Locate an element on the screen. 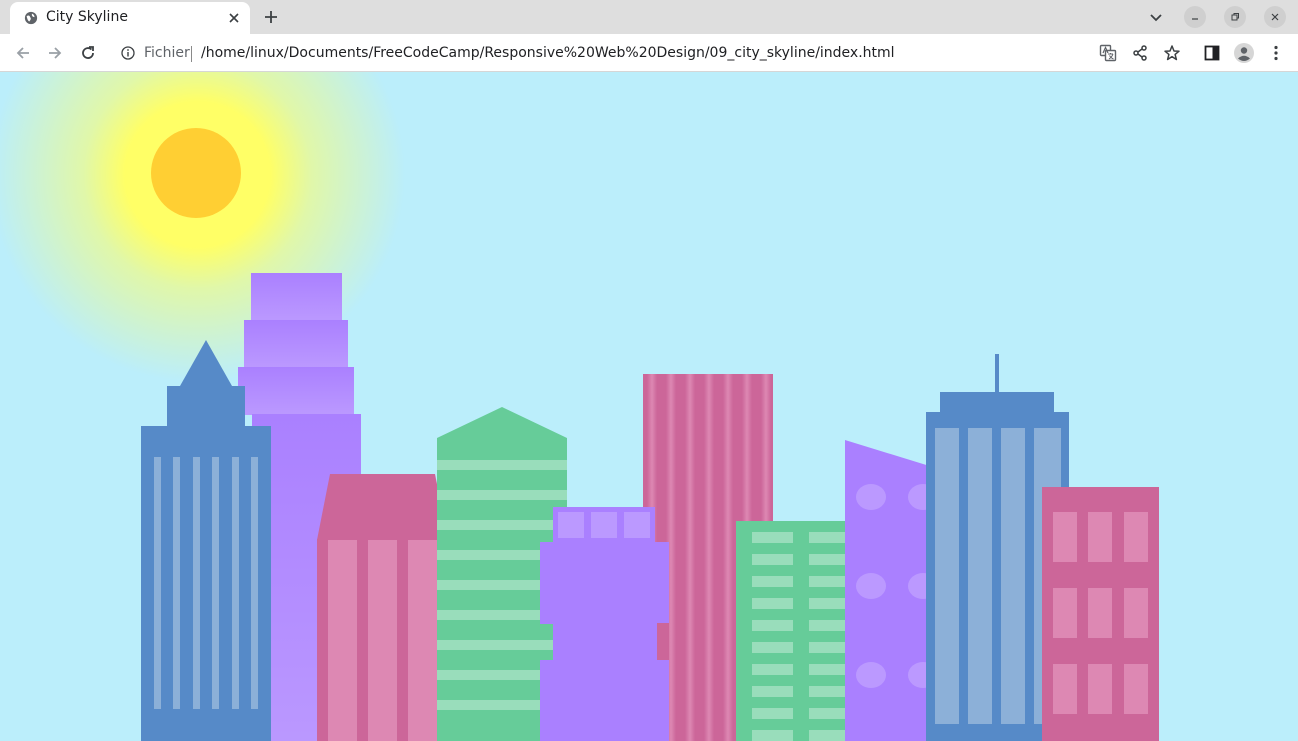  minimize-icon is located at coordinates (1195, 19).